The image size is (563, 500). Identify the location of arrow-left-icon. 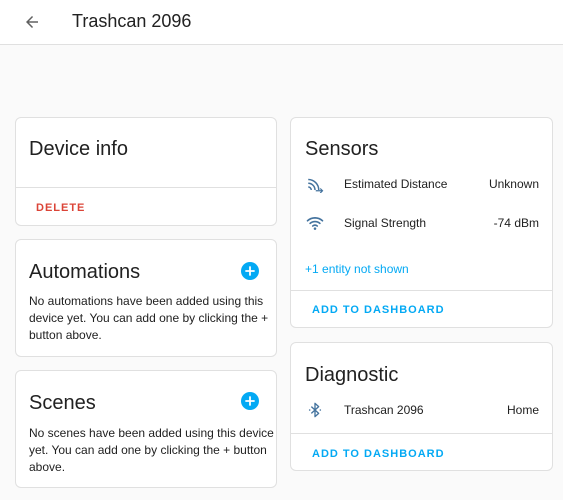
(32, 22).